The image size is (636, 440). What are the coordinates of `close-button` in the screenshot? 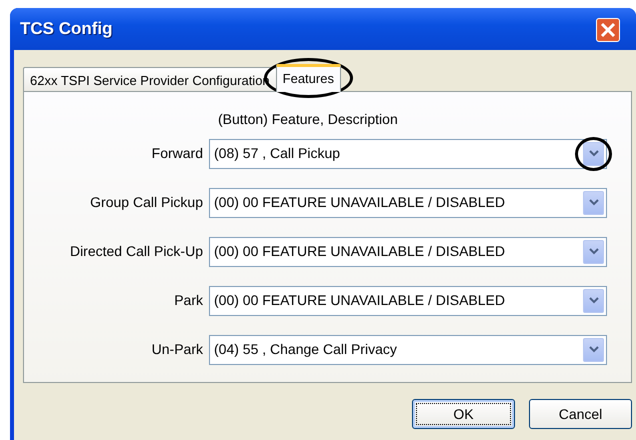 It's located at (608, 30).